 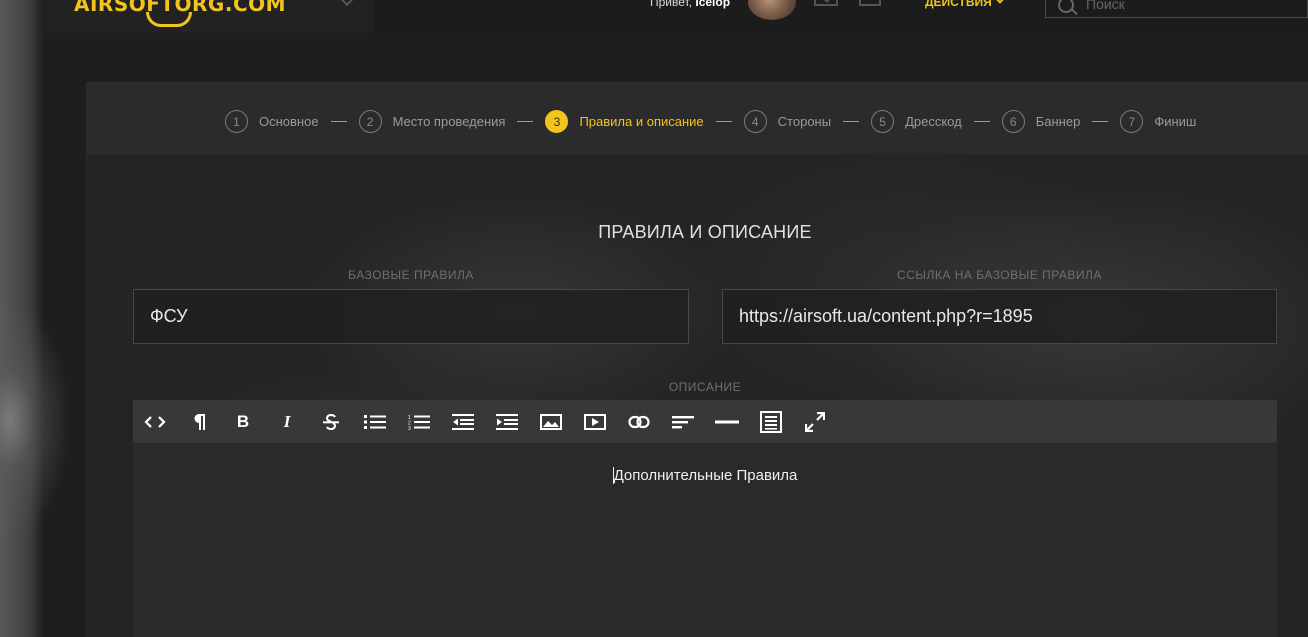 What do you see at coordinates (1013, 121) in the screenshot?
I see `step-number: 6` at bounding box center [1013, 121].